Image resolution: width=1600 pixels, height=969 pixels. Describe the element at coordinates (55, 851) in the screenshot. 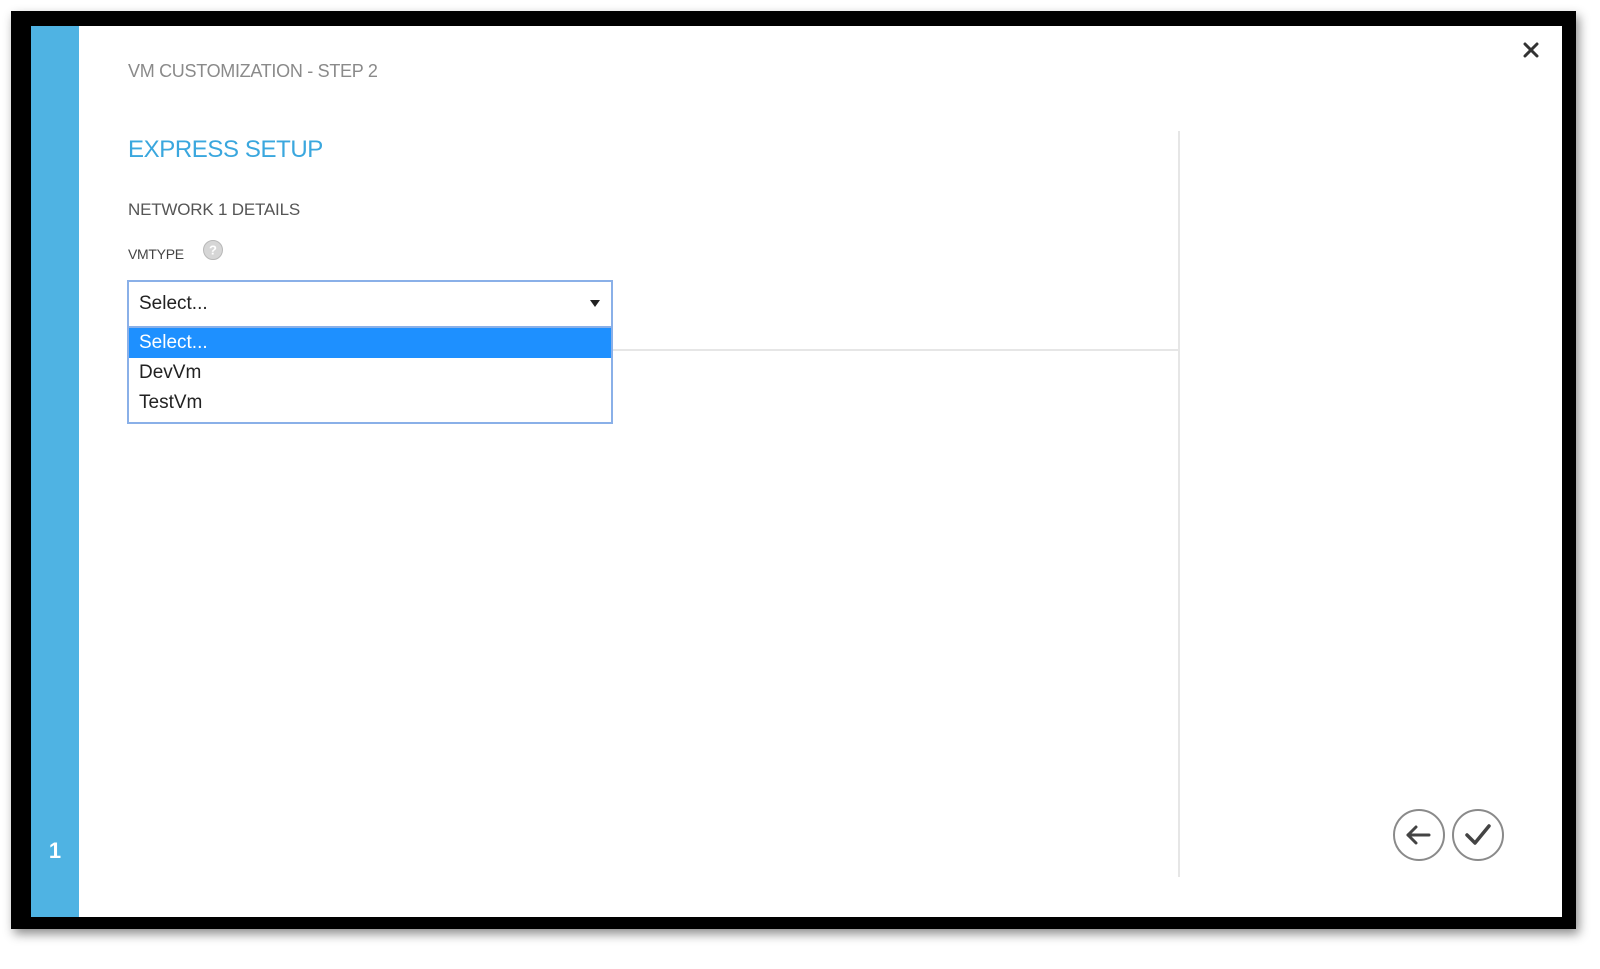

I see `step-number: 1` at that location.